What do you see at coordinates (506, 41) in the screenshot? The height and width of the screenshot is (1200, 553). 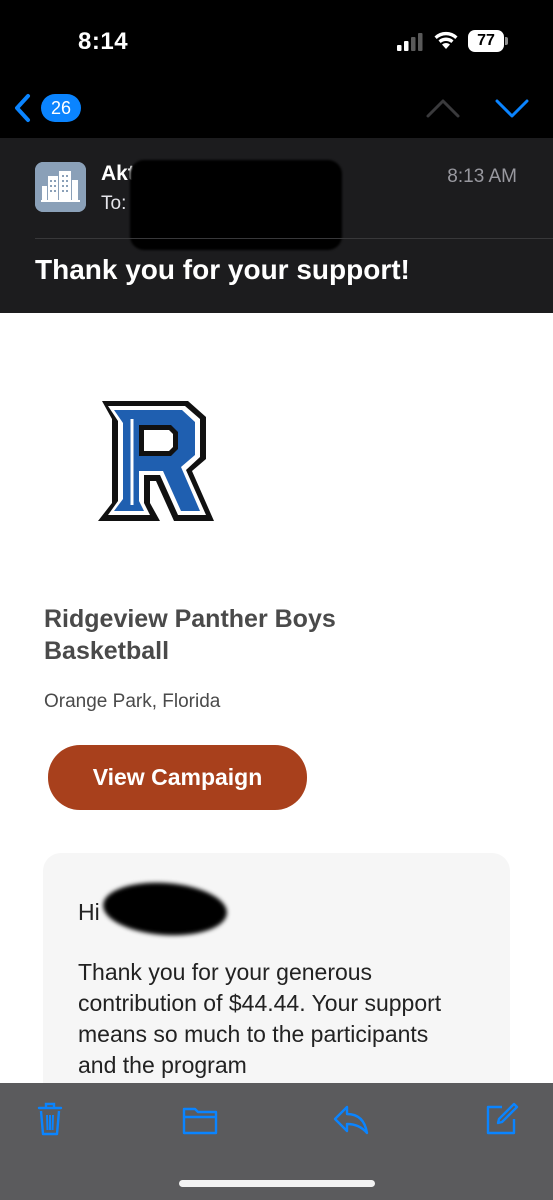 I see `battery-tip` at bounding box center [506, 41].